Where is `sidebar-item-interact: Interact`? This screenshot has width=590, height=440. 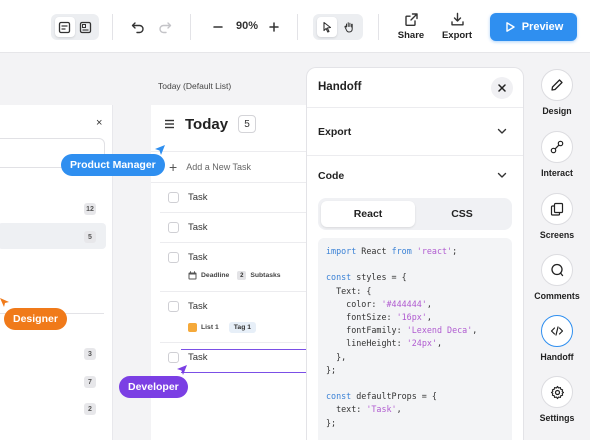
sidebar-item-interact: Interact is located at coordinates (557, 154).